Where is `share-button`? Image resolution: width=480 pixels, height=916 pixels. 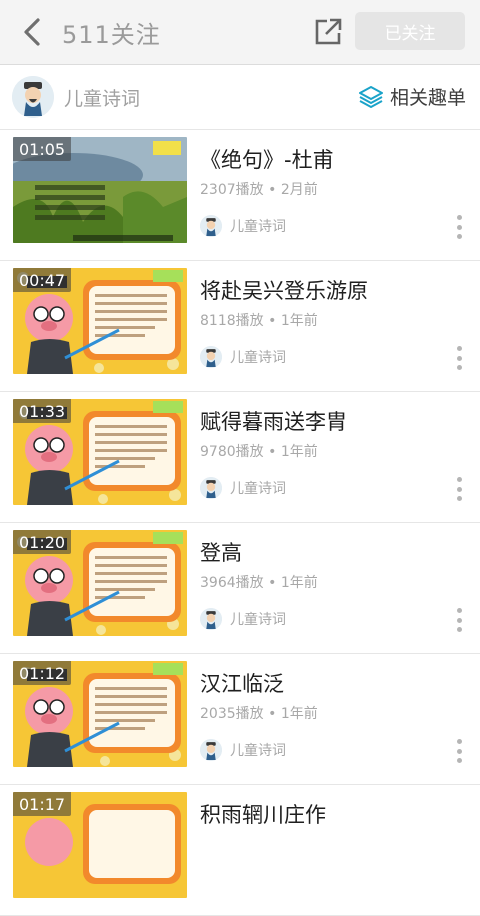 share-button is located at coordinates (328, 32).